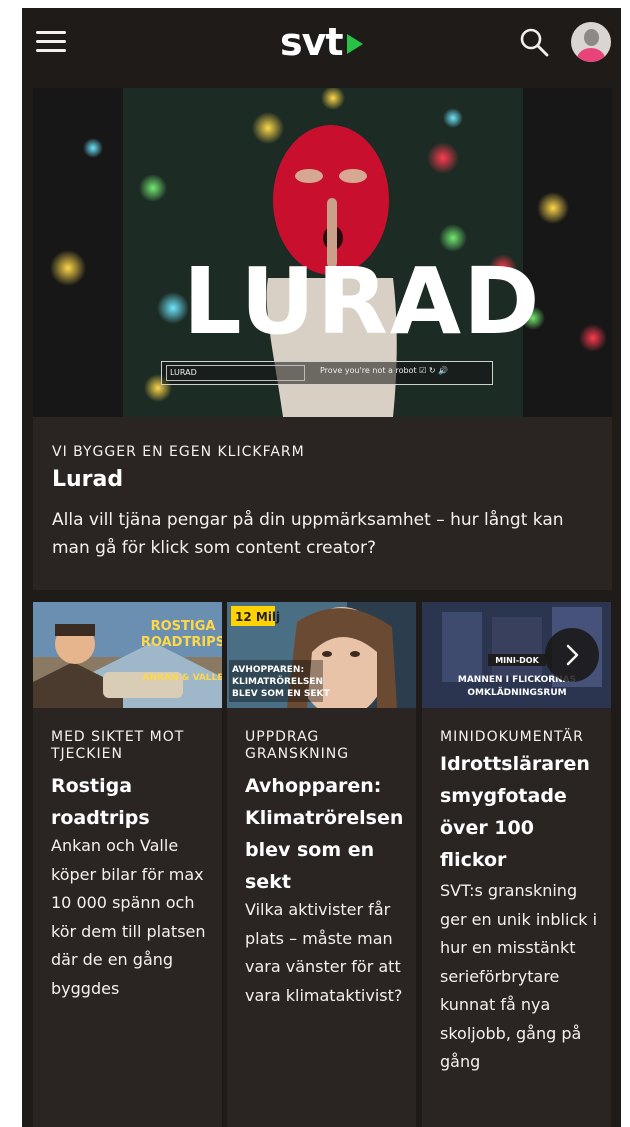 The height and width of the screenshot is (1127, 630). What do you see at coordinates (87, 479) in the screenshot?
I see `hero-title: Lurad` at bounding box center [87, 479].